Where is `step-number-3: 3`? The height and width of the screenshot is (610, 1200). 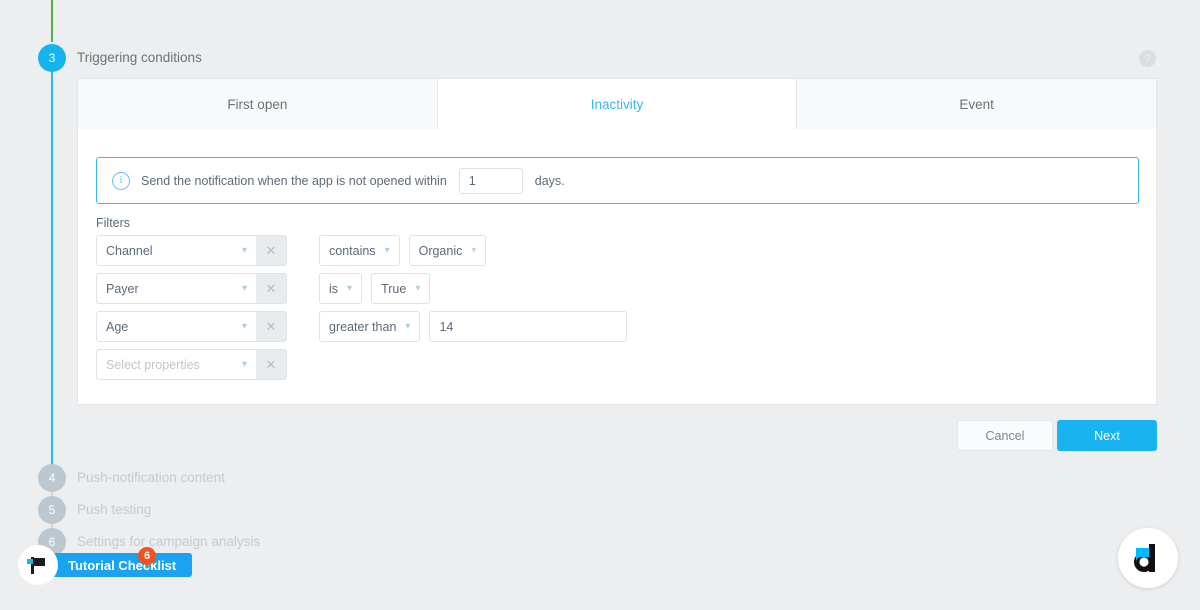 step-number-3: 3 is located at coordinates (52, 58).